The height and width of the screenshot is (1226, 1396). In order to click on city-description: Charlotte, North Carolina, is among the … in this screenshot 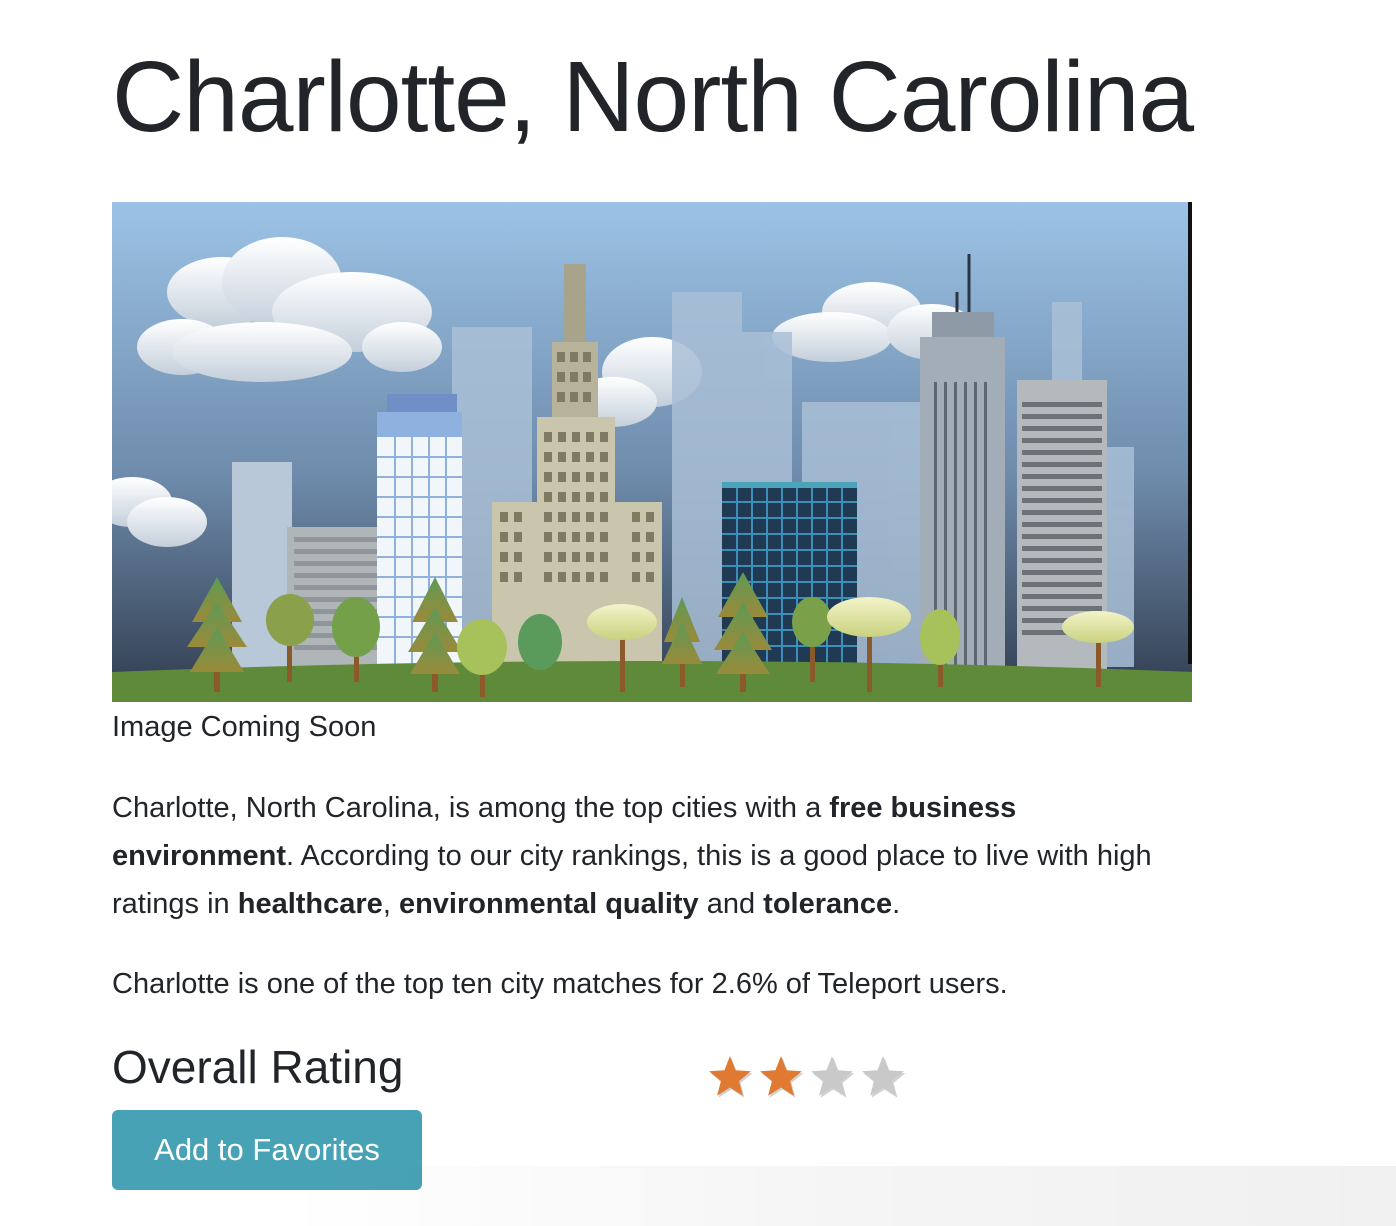, I will do `click(652, 856)`.